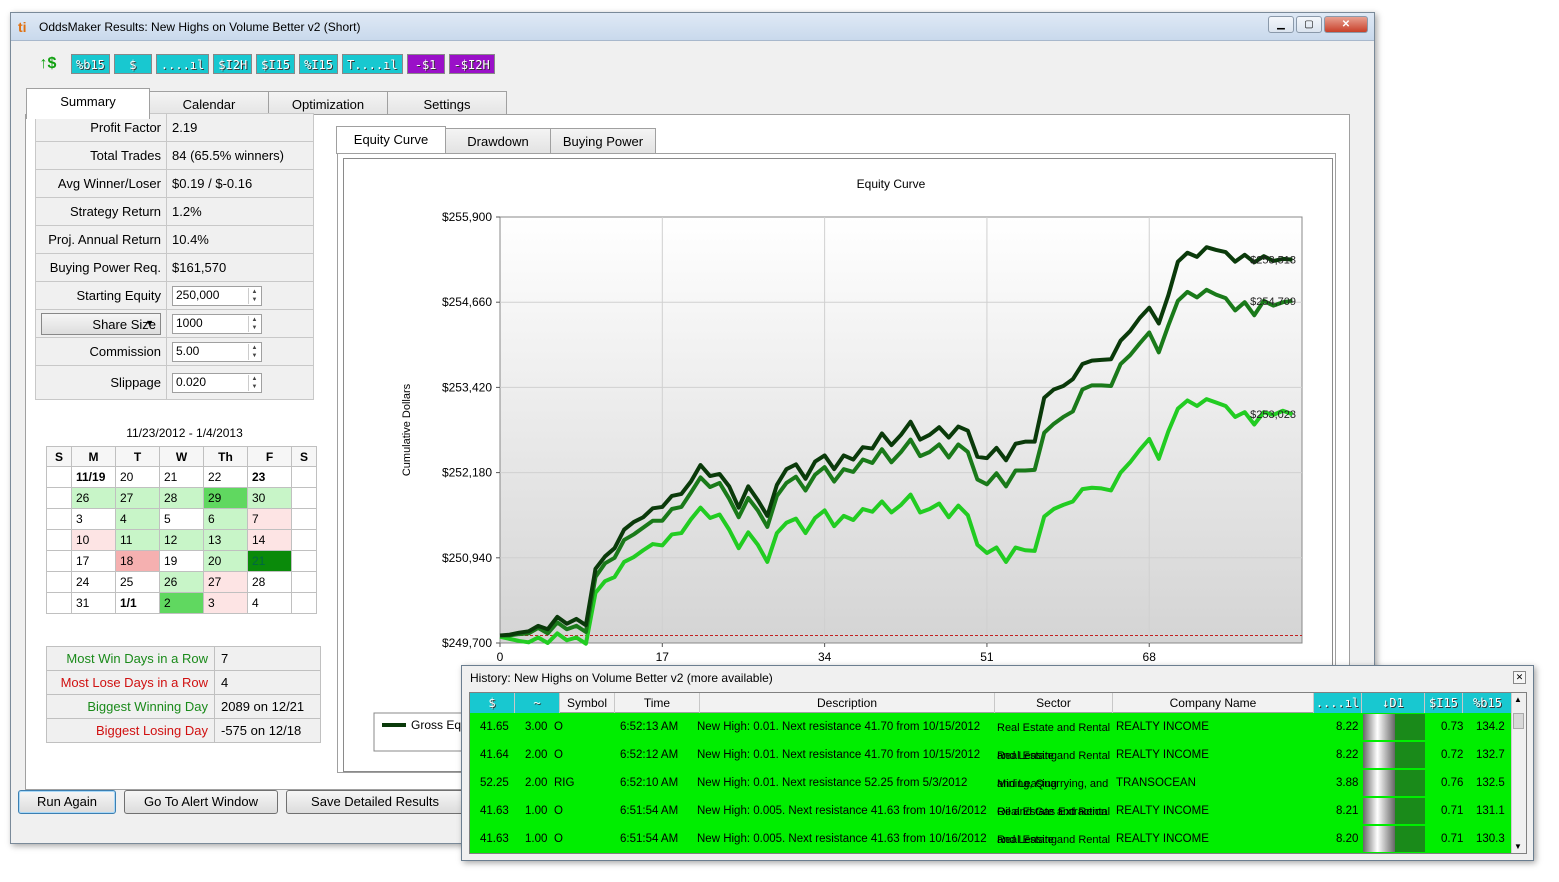  I want to click on calendar-day: 1/1, so click(137, 603).